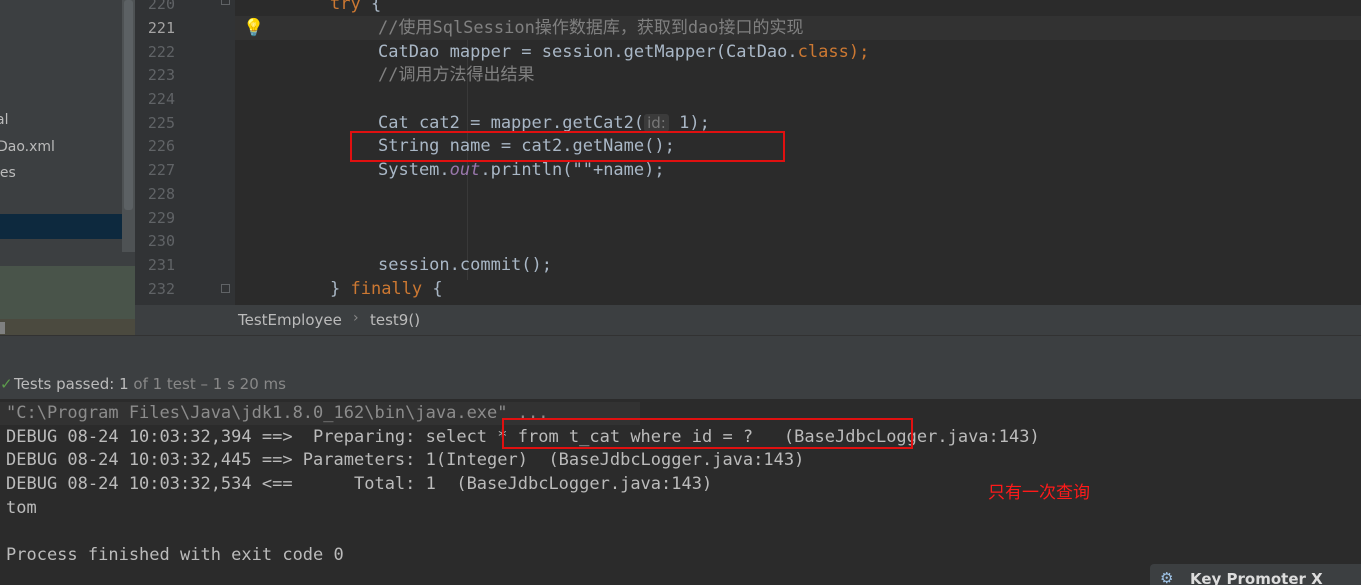 The width and height of the screenshot is (1361, 585). Describe the element at coordinates (161, 218) in the screenshot. I see `line-number: 229` at that location.